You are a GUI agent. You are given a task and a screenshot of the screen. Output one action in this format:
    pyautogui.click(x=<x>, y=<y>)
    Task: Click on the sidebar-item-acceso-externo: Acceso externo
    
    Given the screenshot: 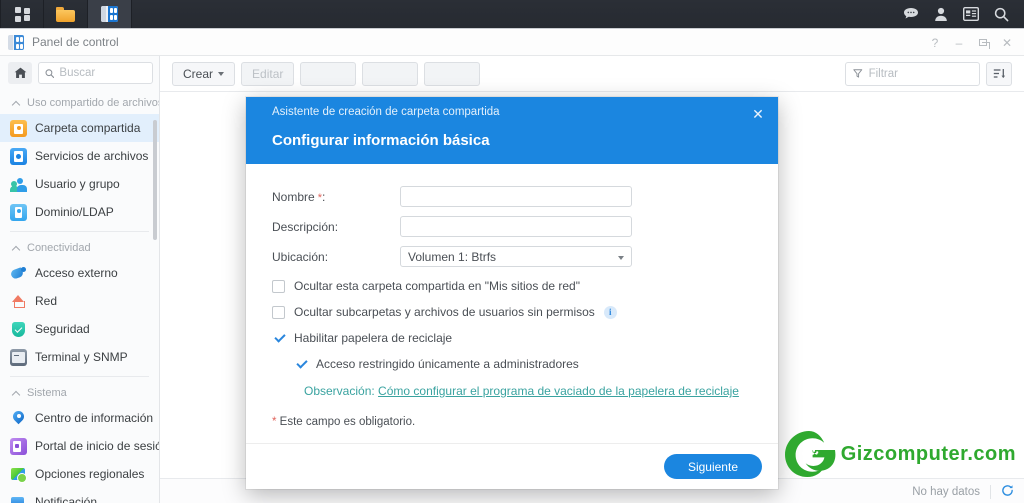 What is the action you would take?
    pyautogui.click(x=79, y=273)
    